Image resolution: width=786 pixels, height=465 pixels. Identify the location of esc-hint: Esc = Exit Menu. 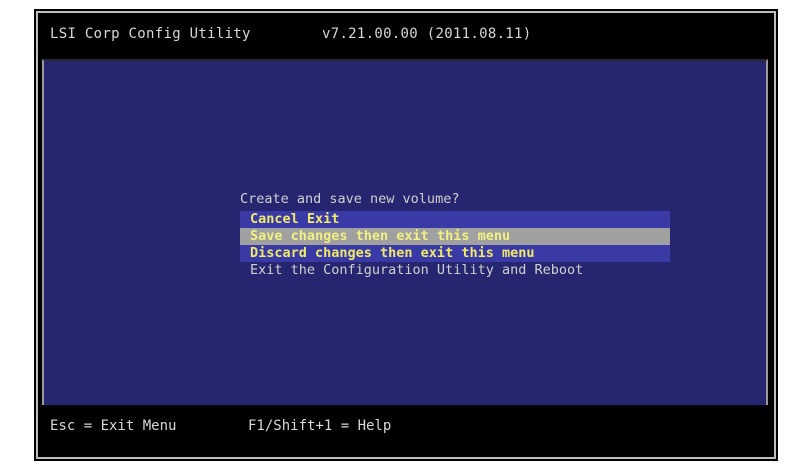
(113, 426).